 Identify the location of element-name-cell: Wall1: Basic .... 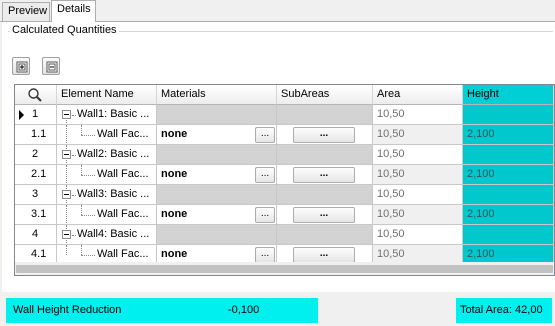
(107, 115).